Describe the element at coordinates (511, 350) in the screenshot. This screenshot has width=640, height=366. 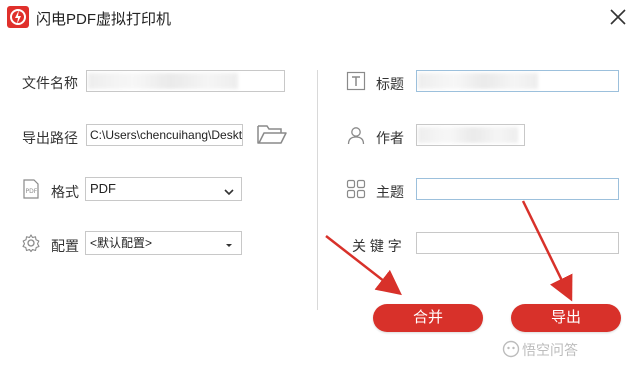
I see `watermark-icon` at that location.